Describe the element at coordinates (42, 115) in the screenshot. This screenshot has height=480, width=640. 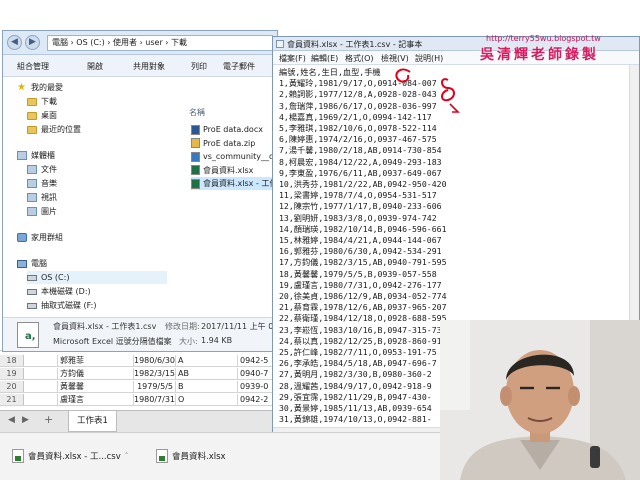
I see `nav-item-desktop: 桌面` at that location.